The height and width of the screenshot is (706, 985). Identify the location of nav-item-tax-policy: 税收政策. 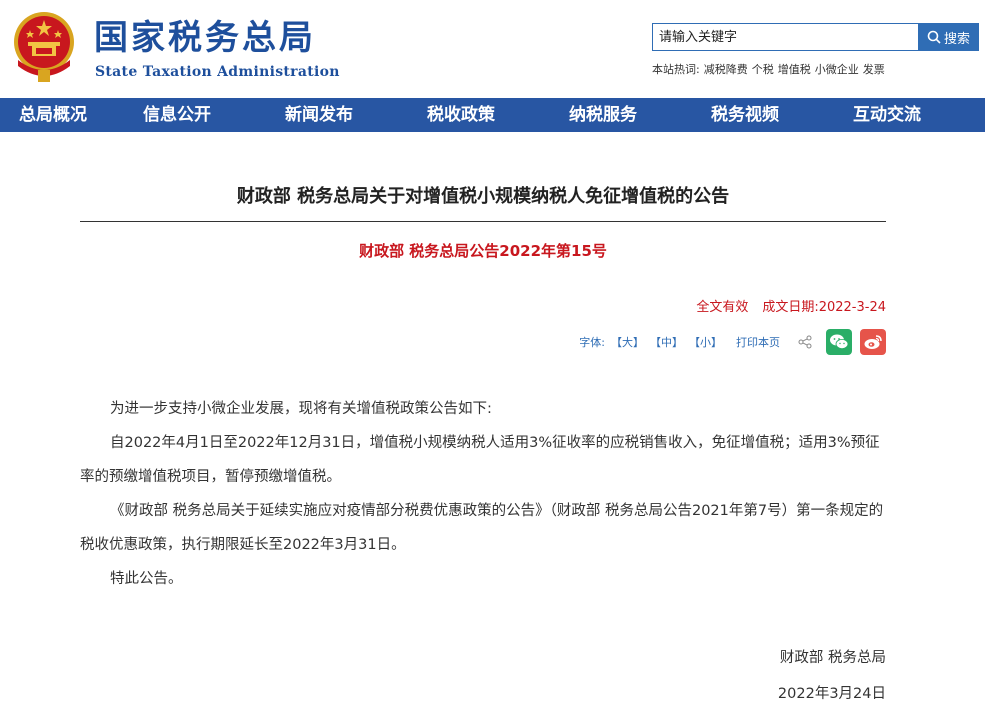
(461, 115).